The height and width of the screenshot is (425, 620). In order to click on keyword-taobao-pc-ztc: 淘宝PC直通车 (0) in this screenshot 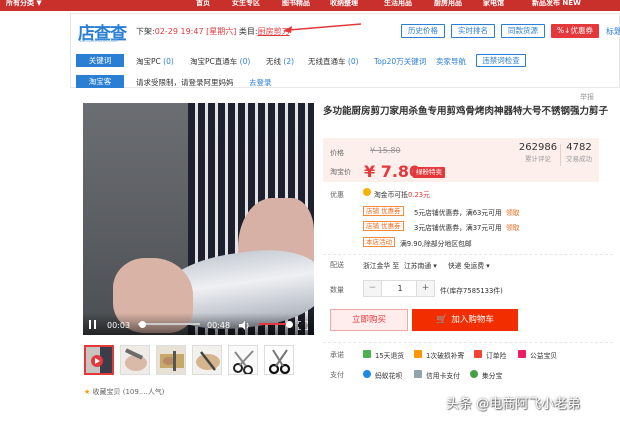, I will do `click(220, 61)`.